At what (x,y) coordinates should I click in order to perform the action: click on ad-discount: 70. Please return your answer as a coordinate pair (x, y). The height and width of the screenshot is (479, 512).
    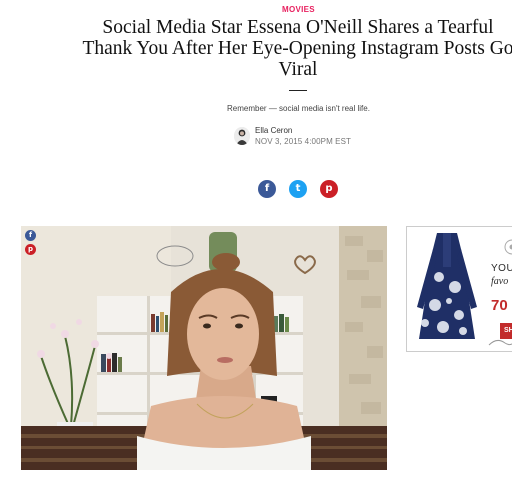
    Looking at the image, I should click on (499, 305).